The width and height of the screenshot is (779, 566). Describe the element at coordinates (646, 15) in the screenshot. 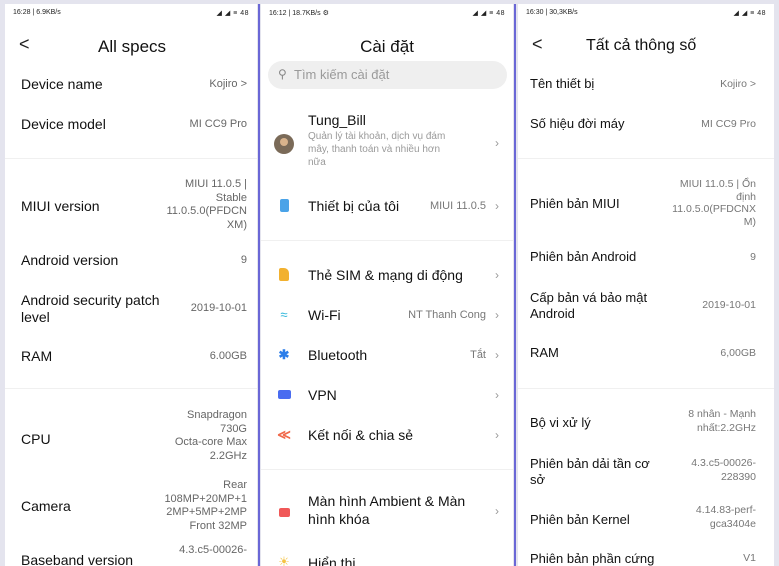

I see `status-bar: 16:30 | 30,3KB/s ◢ ◢ ≡ 48` at that location.